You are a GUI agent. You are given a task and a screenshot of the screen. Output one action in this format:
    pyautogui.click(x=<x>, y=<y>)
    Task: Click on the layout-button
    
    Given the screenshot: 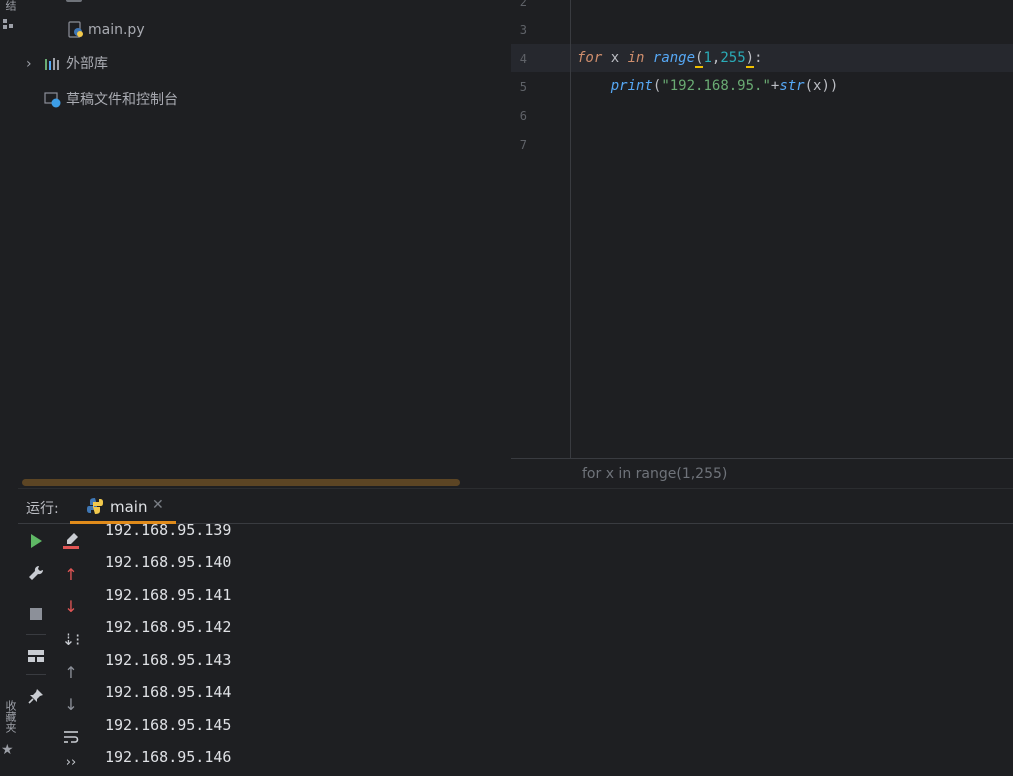 What is the action you would take?
    pyautogui.click(x=36, y=656)
    